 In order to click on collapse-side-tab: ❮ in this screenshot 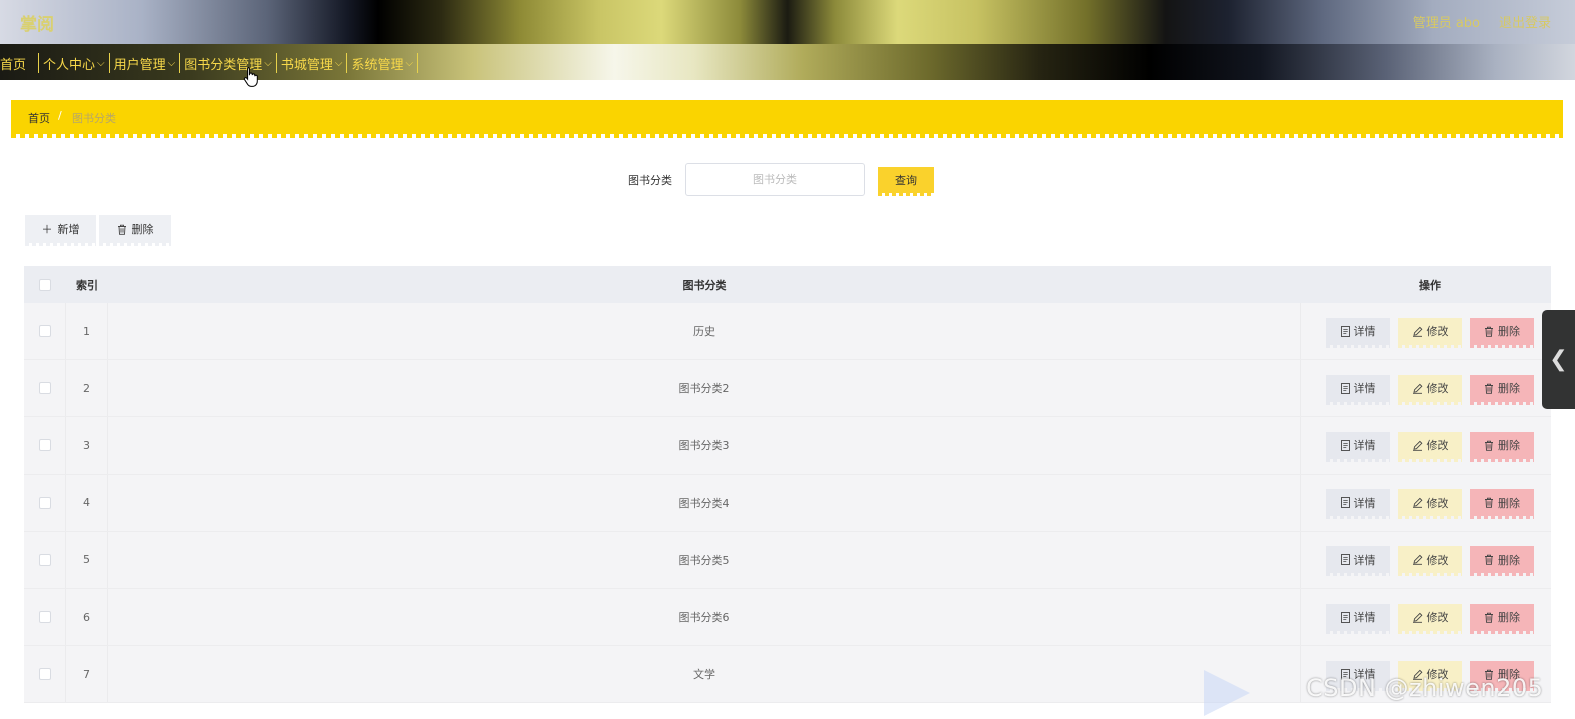, I will do `click(1558, 359)`.